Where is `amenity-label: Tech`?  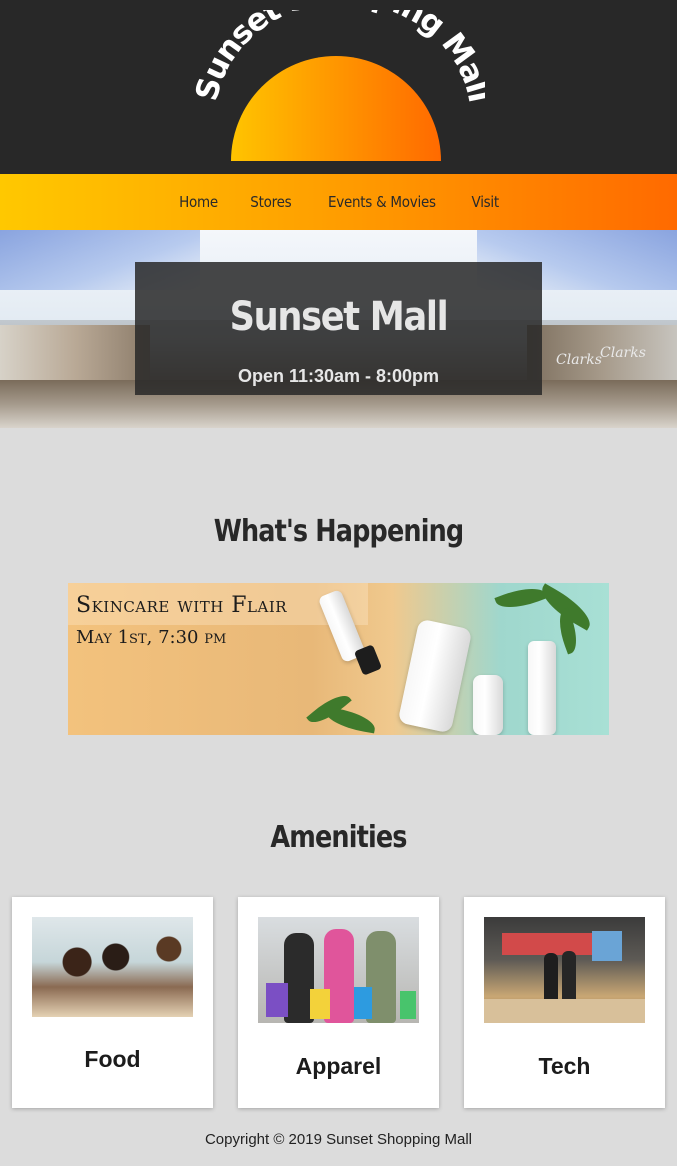 amenity-label: Tech is located at coordinates (564, 1066).